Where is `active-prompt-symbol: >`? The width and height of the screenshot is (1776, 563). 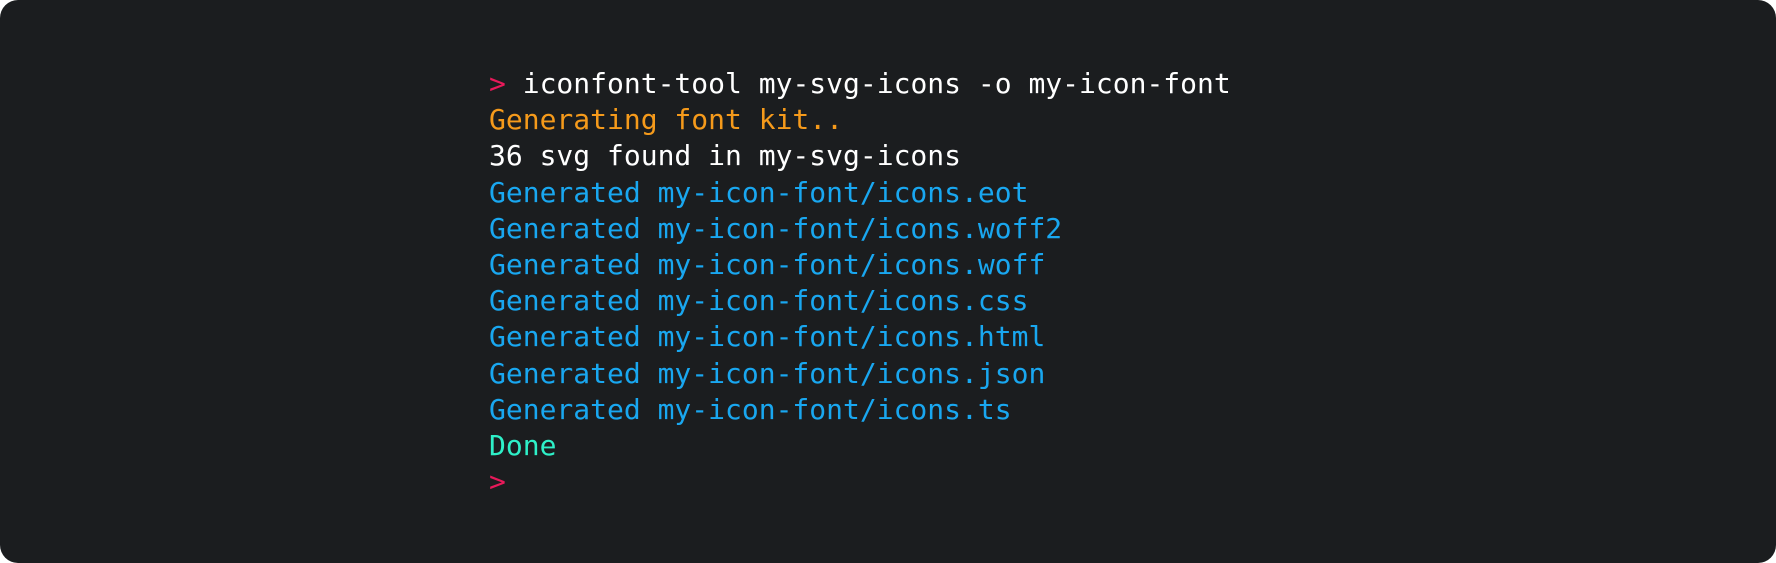
active-prompt-symbol: > is located at coordinates (497, 482).